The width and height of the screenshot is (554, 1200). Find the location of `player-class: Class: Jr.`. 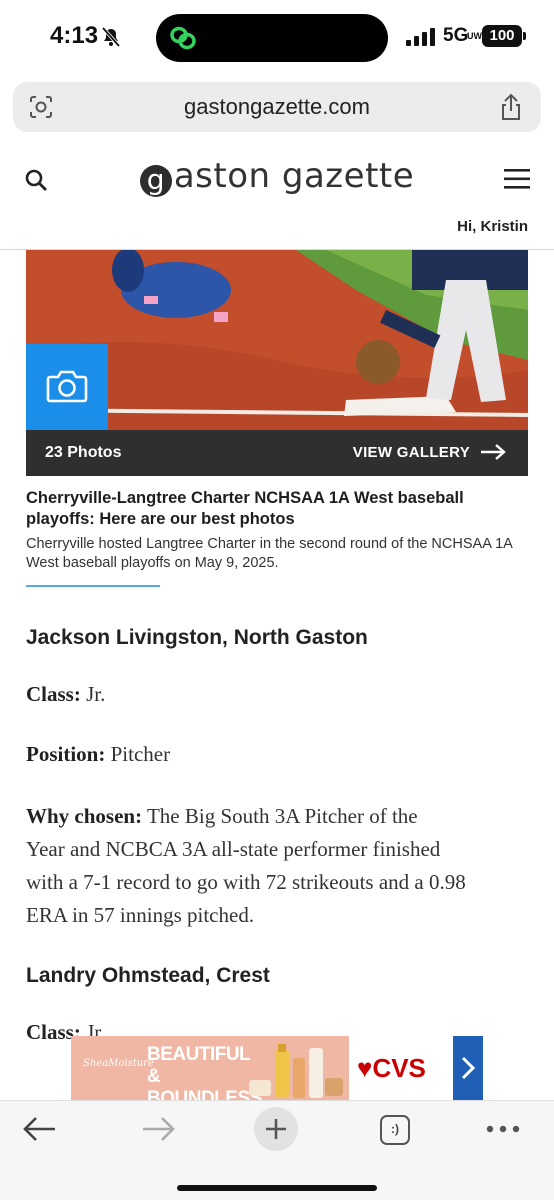

player-class: Class: Jr. is located at coordinates (278, 694).